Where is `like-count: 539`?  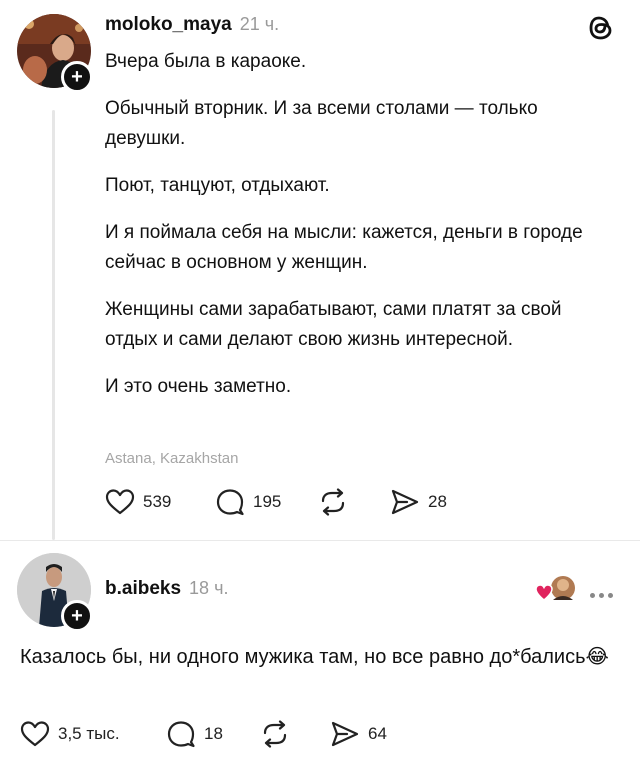
like-count: 539 is located at coordinates (157, 501).